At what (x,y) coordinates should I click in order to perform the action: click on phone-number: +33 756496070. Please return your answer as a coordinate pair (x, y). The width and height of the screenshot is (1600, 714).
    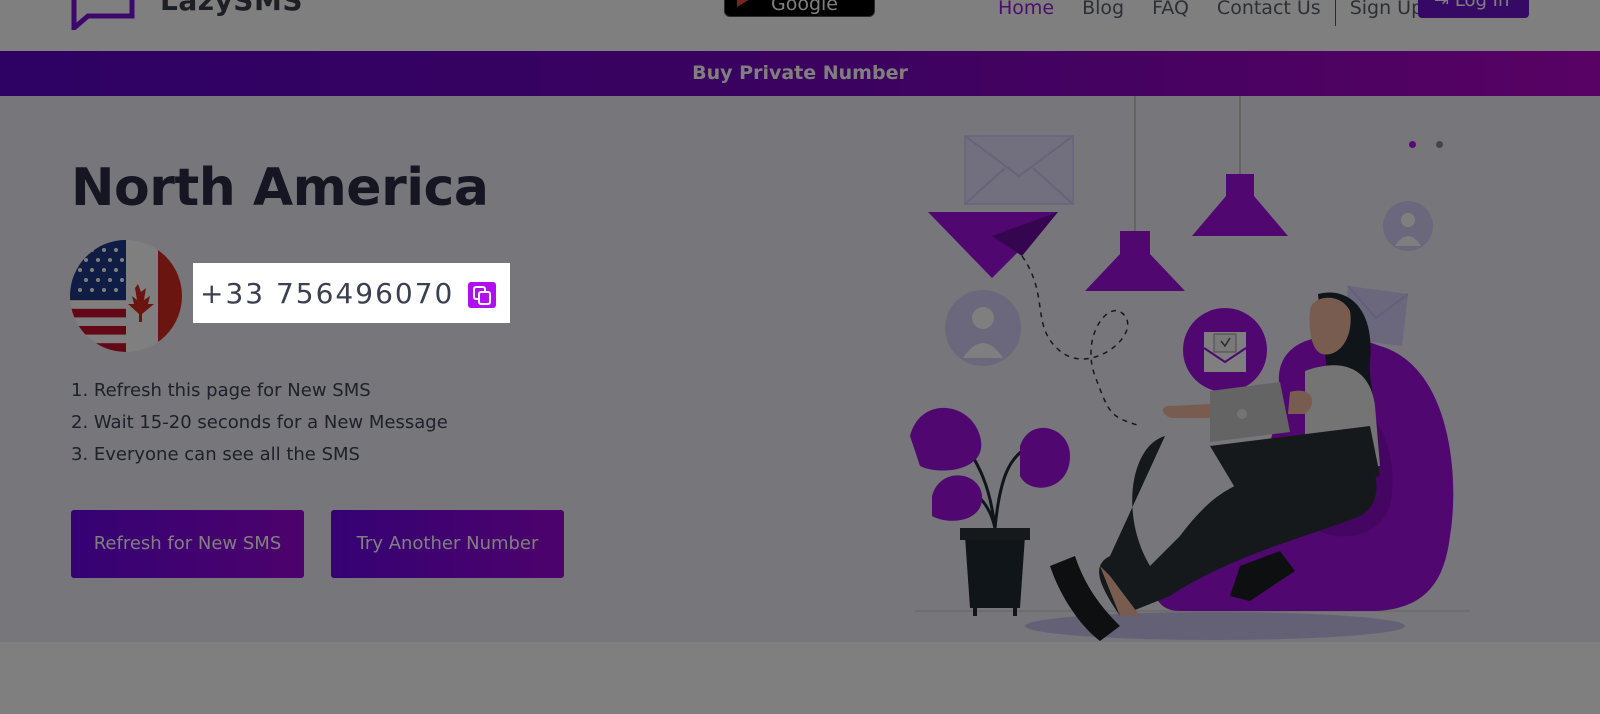
    Looking at the image, I should click on (327, 293).